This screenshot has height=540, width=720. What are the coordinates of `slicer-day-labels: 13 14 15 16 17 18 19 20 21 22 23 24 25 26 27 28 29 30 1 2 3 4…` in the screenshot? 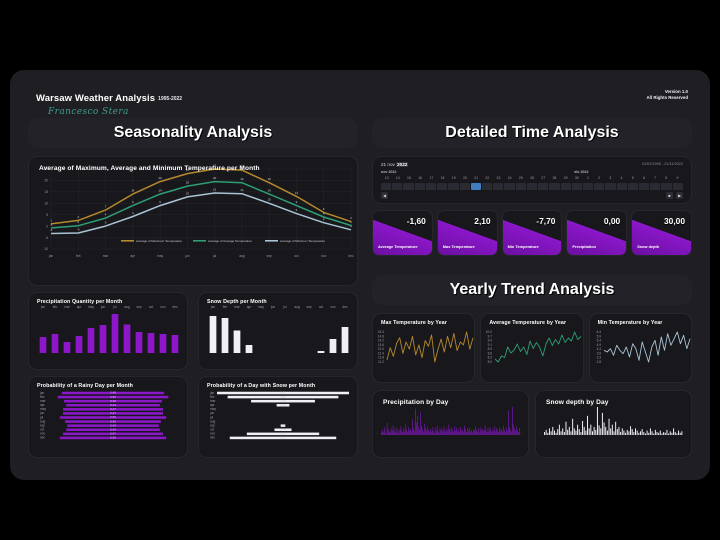 It's located at (532, 179).